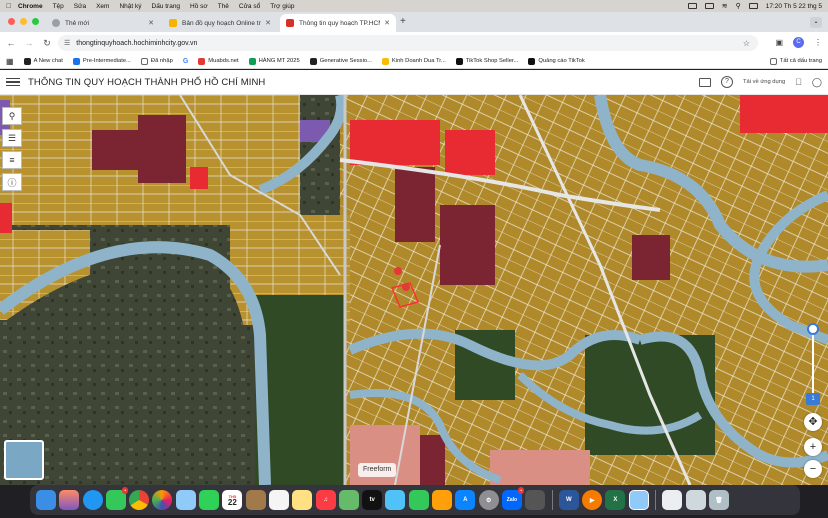  I want to click on tab-planning-map: Bản đồ quy hoạch Online trực tu ✕, so click(220, 23).